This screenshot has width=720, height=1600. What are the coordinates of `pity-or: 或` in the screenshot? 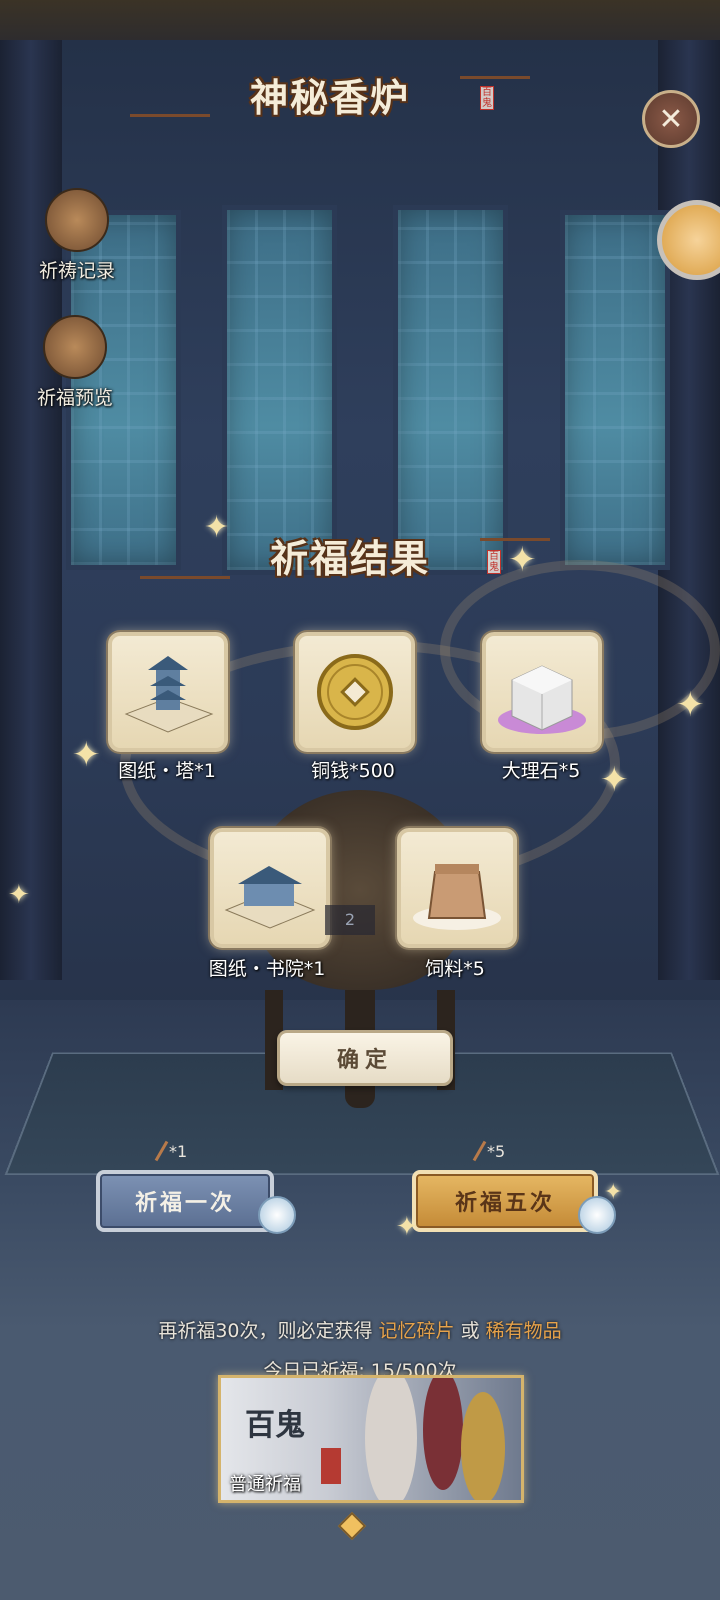 It's located at (470, 1331).